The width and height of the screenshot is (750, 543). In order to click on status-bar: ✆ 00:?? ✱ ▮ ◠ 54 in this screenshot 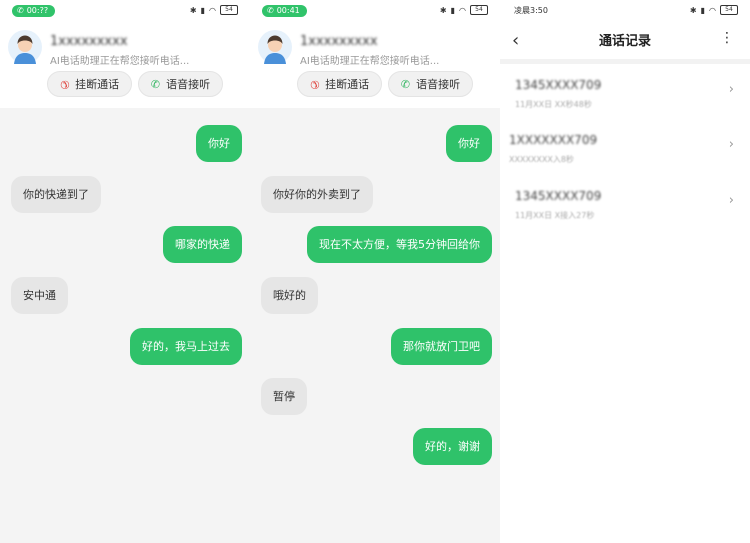, I will do `click(125, 11)`.